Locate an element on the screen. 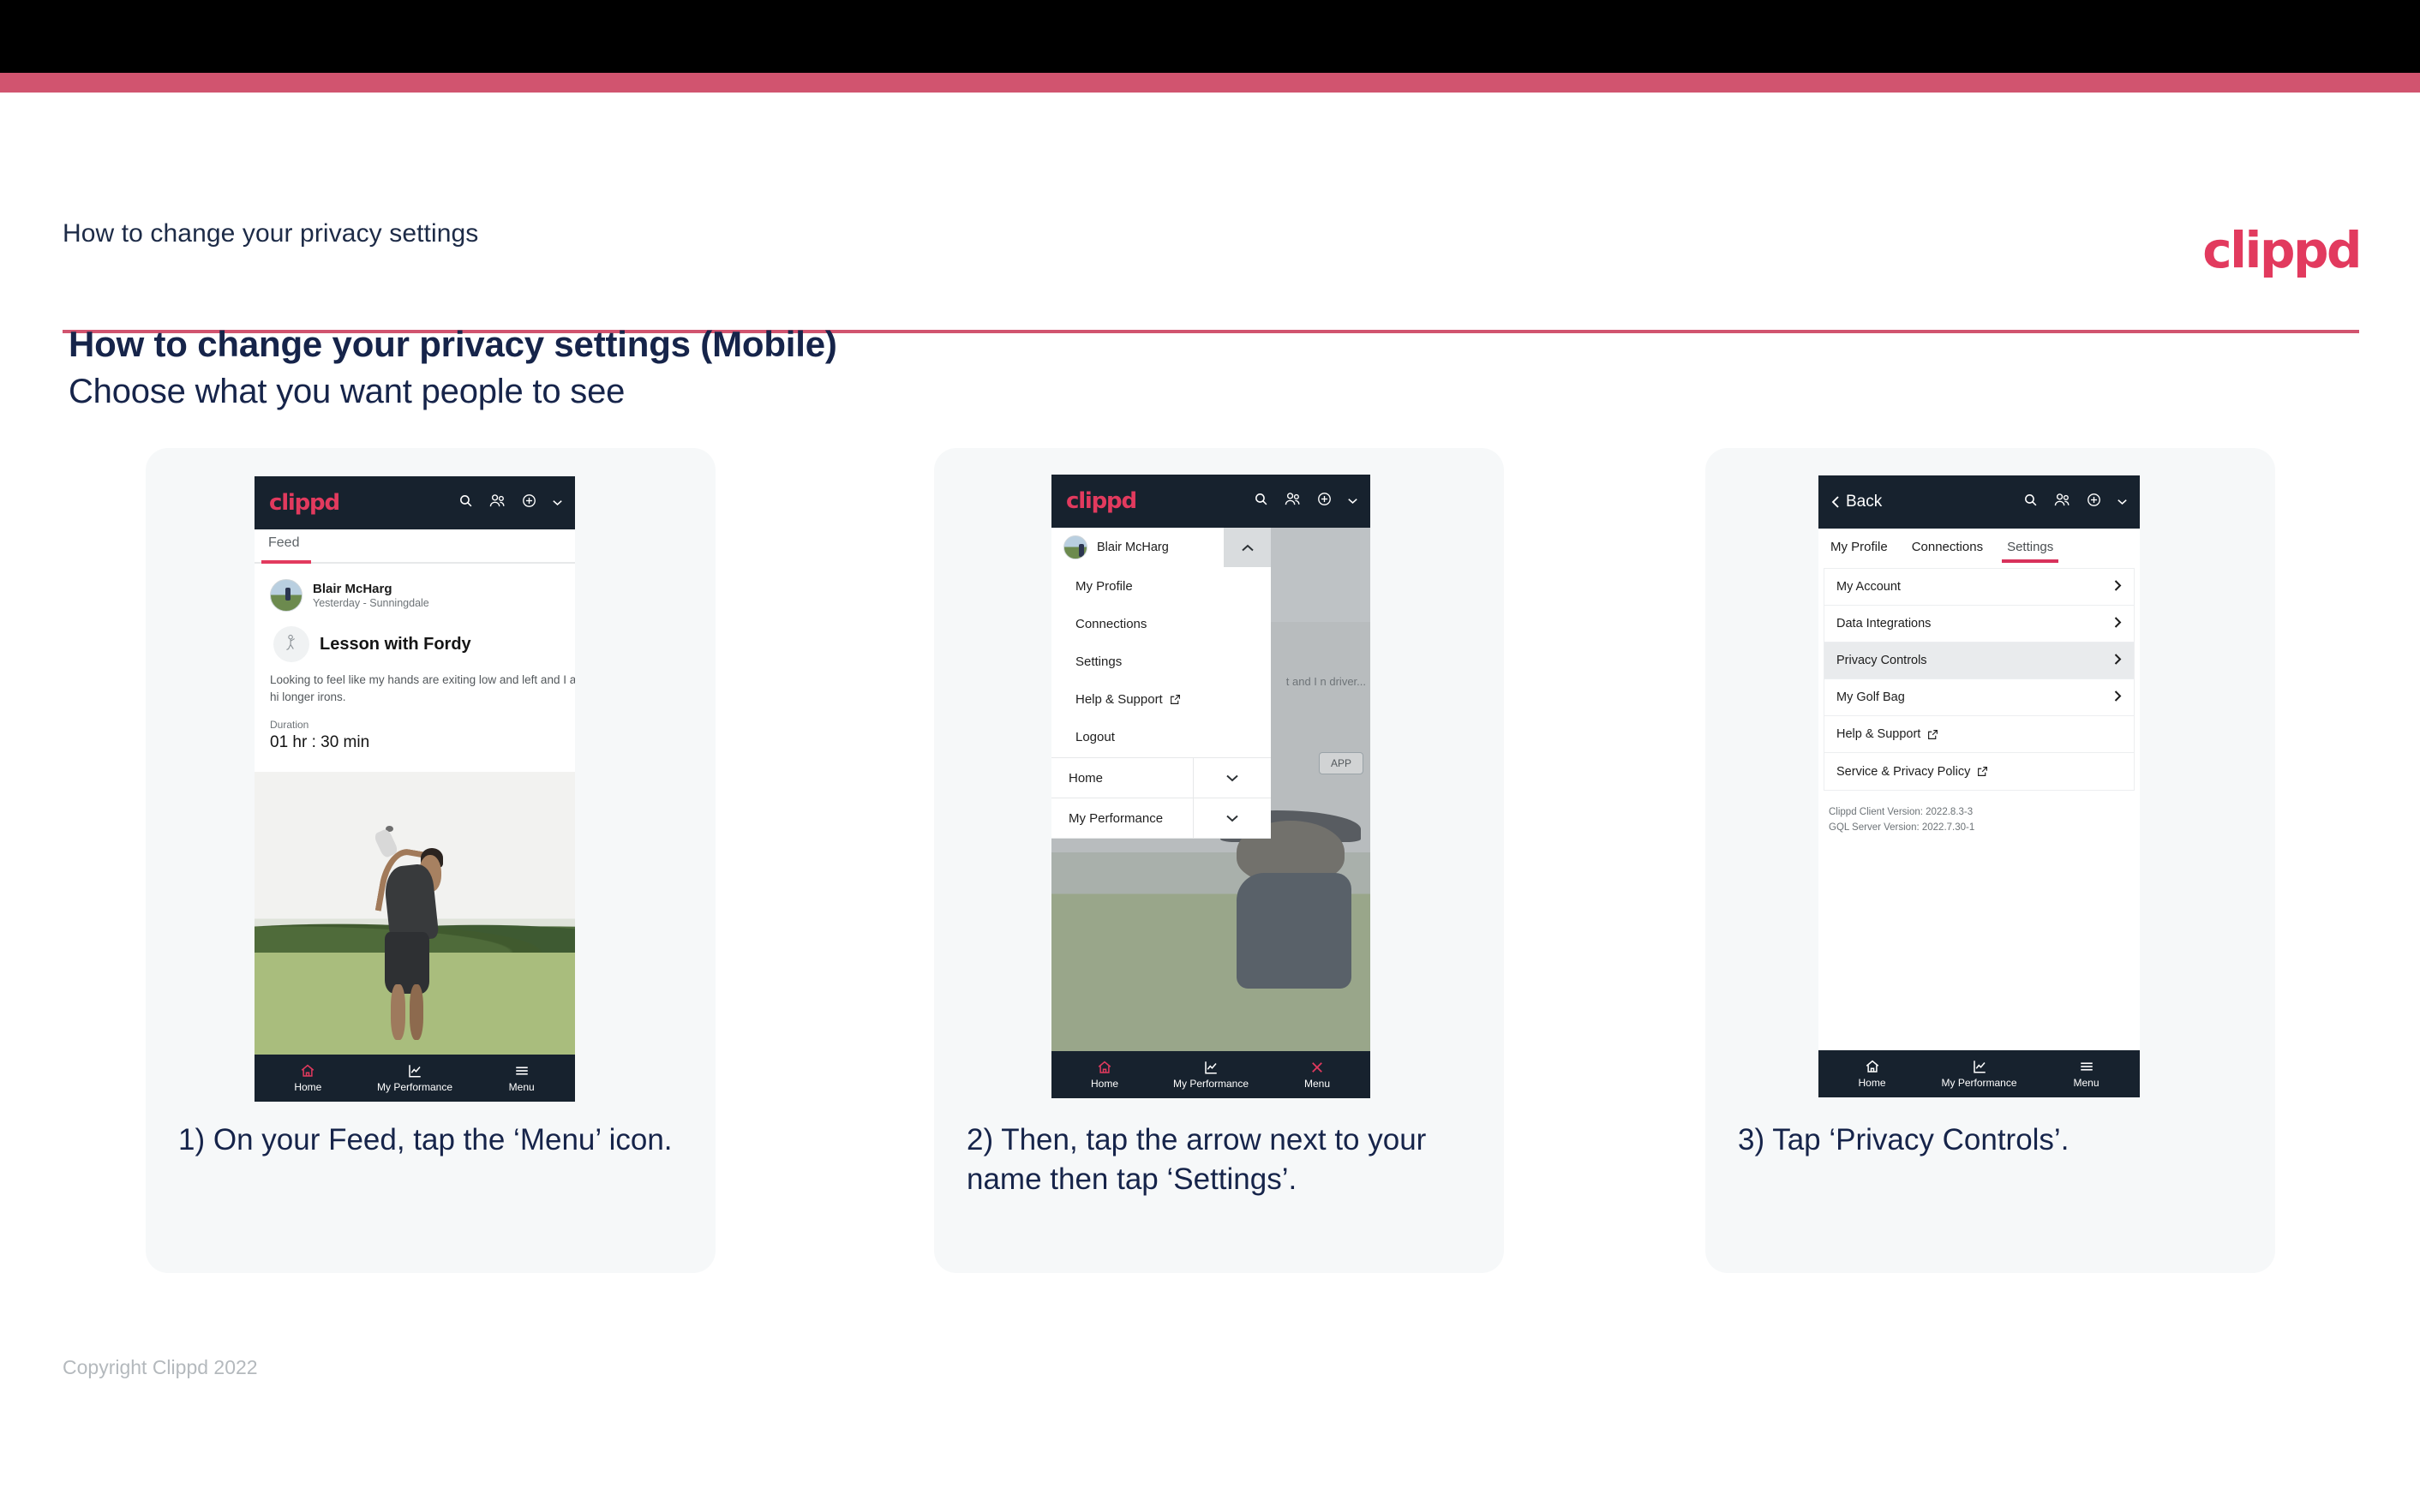  tab-settings: Settings is located at coordinates (2030, 547).